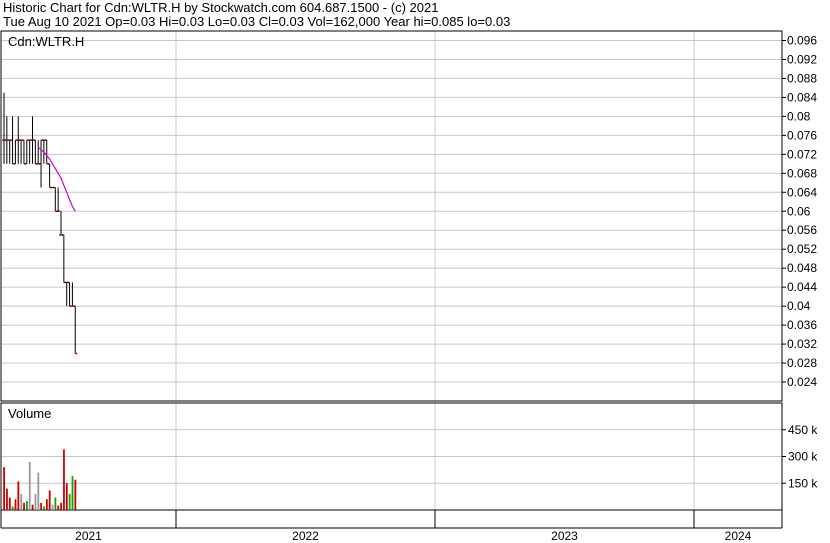 The height and width of the screenshot is (543, 830). I want to click on price-tick-label: 0.04, so click(799, 306).